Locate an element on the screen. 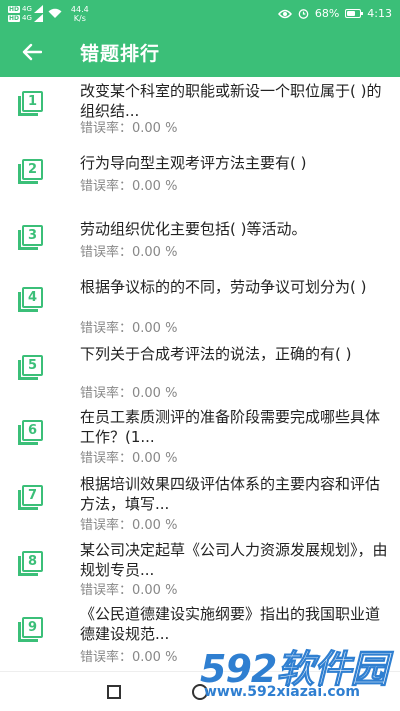 This screenshot has width=400, height=711. battery-icon is located at coordinates (354, 13).